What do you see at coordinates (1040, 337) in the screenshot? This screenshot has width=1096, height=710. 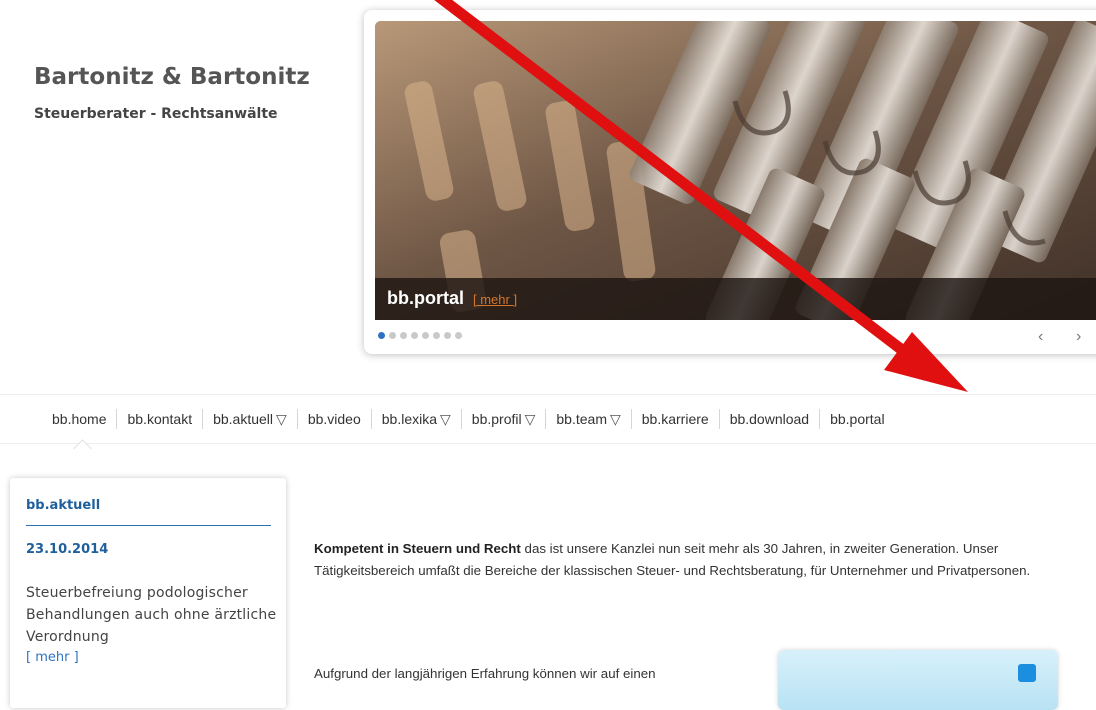 I see `slider-prev-icon: ‹` at bounding box center [1040, 337].